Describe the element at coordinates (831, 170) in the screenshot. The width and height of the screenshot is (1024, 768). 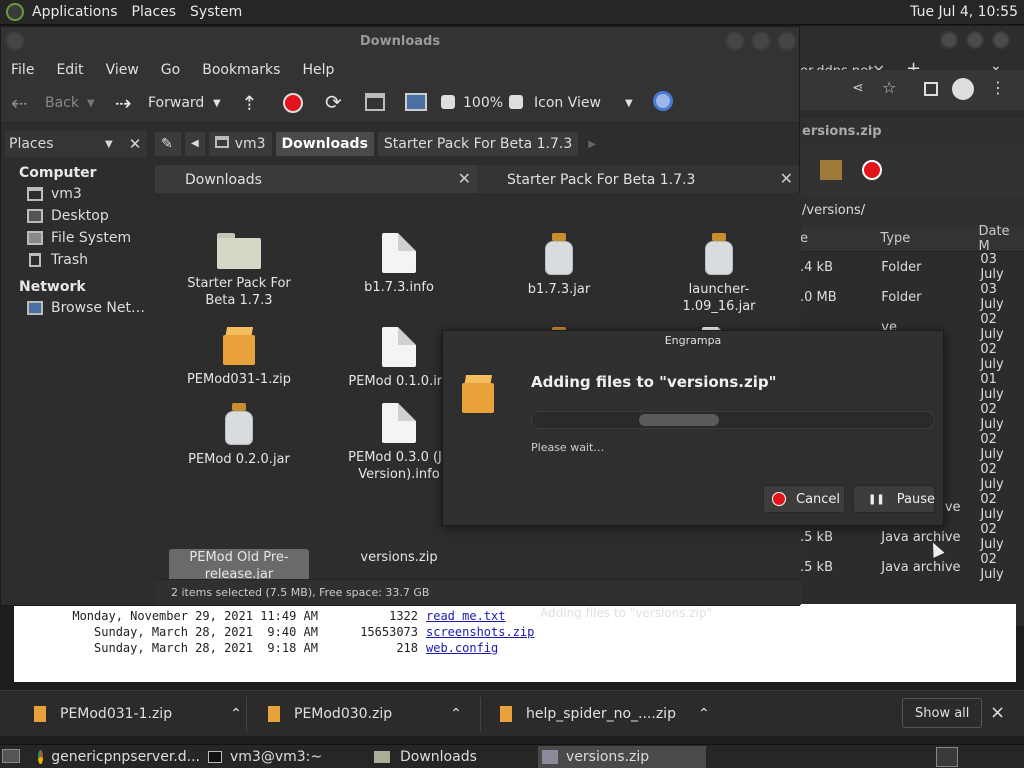
I see `extract-icon` at that location.